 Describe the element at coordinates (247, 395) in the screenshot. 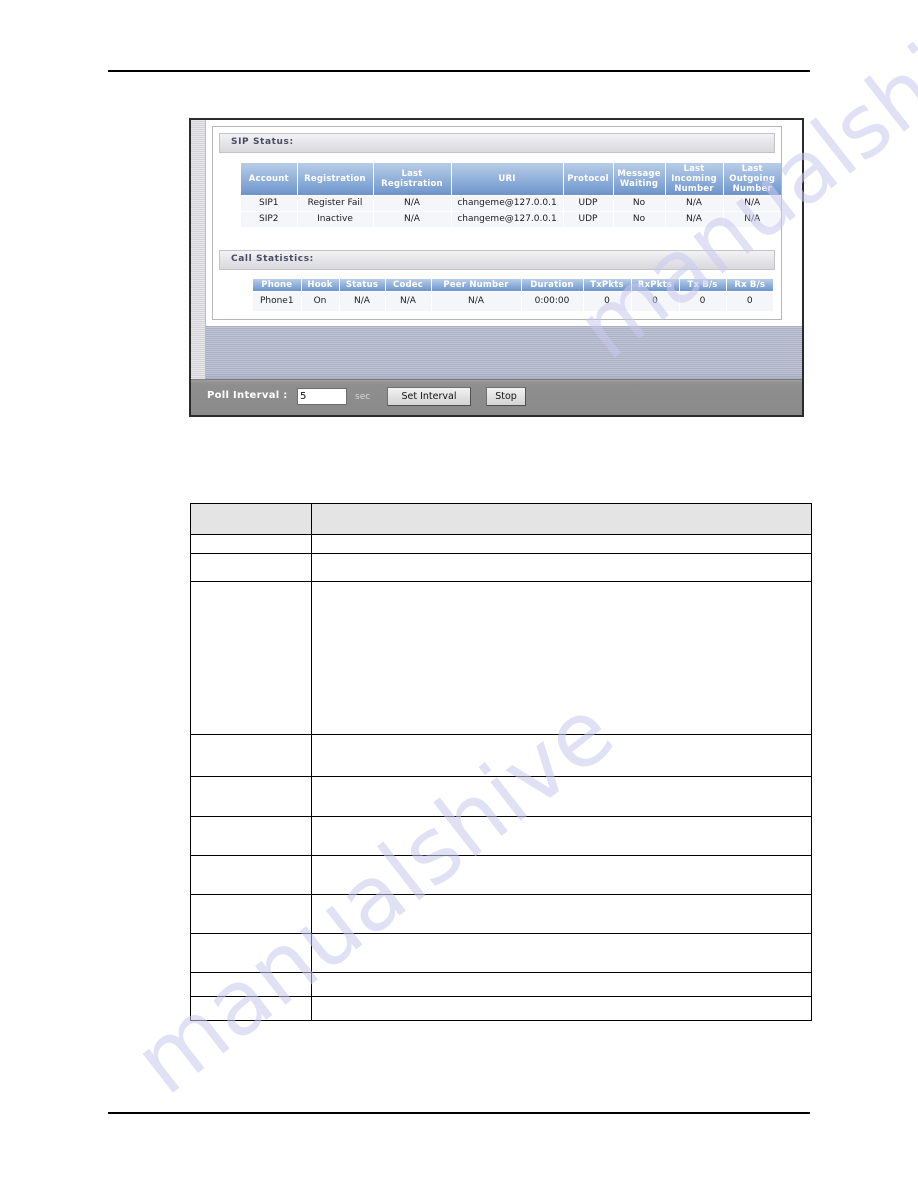

I see `poll-interval-label: Poll Interval :` at that location.